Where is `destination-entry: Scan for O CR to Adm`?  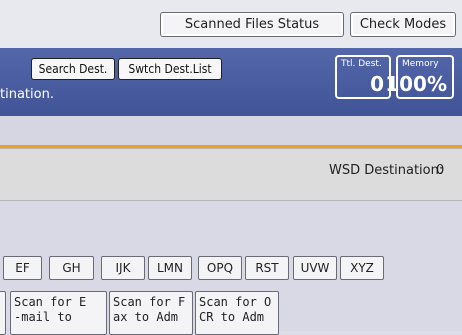 destination-entry: Scan for O CR to Adm is located at coordinates (237, 313).